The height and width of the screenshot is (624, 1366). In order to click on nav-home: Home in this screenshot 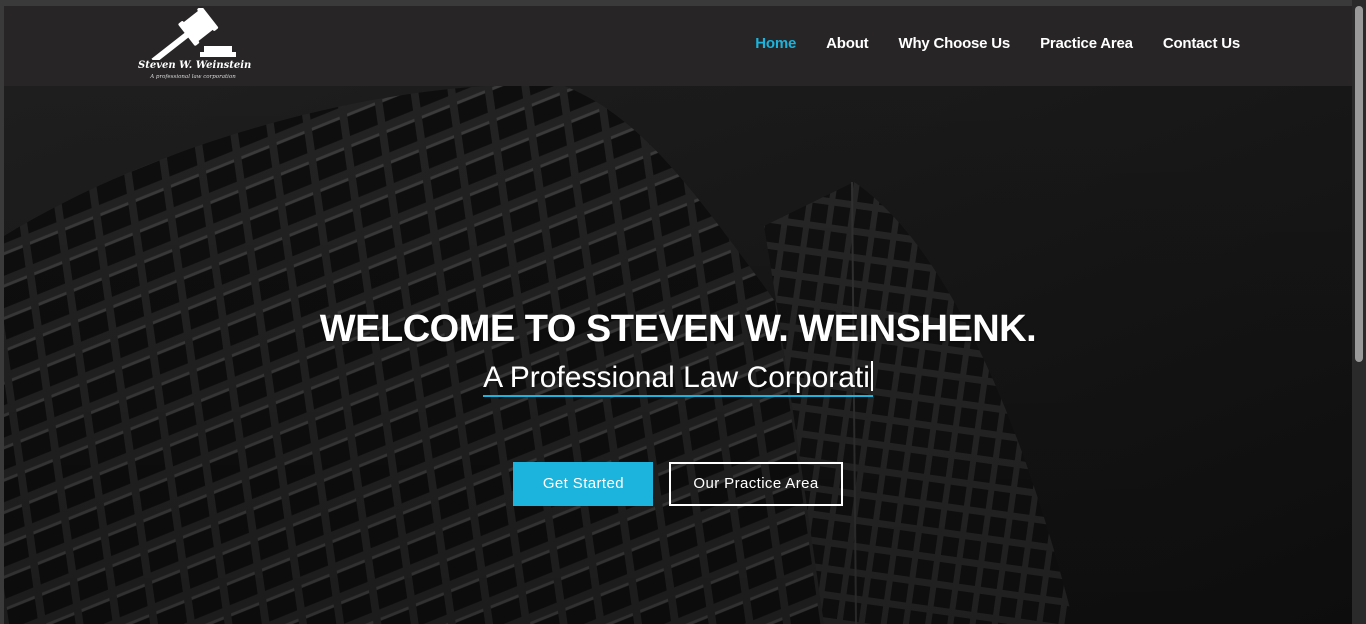, I will do `click(775, 43)`.